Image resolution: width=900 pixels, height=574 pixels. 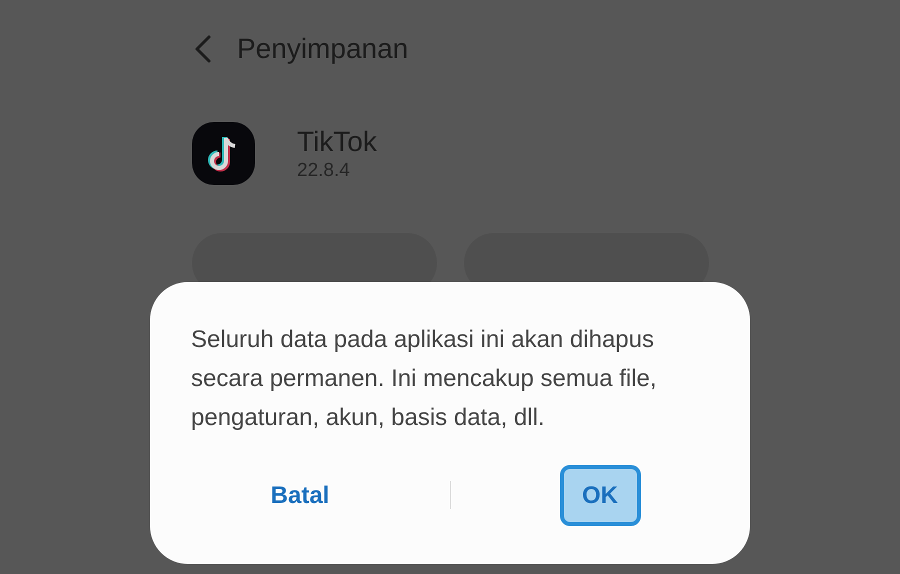 I want to click on dialog-message: Seluruh data pada aplikasi ini akan dihapus secara permanen. Ini mencakup semua file, pengaturan, akun, basis data, dll., so click(x=424, y=379).